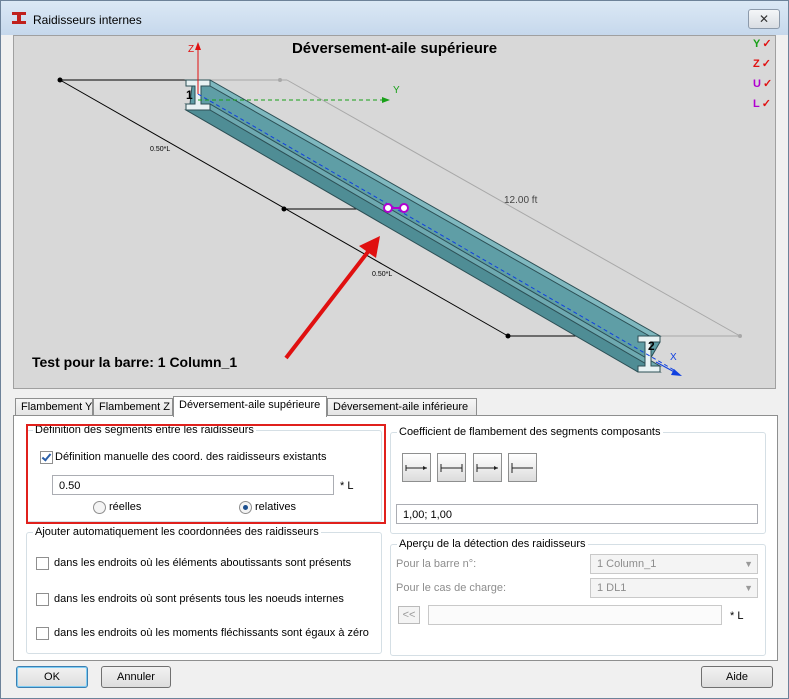 The height and width of the screenshot is (699, 789). What do you see at coordinates (396, 90) in the screenshot?
I see `axis-y-label: Y` at bounding box center [396, 90].